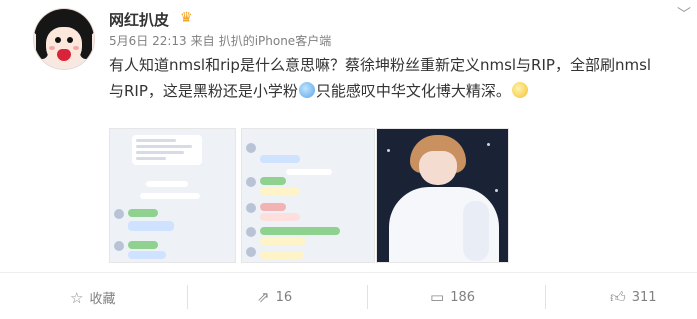 The height and width of the screenshot is (319, 697). I want to click on comment-count: 186, so click(463, 297).